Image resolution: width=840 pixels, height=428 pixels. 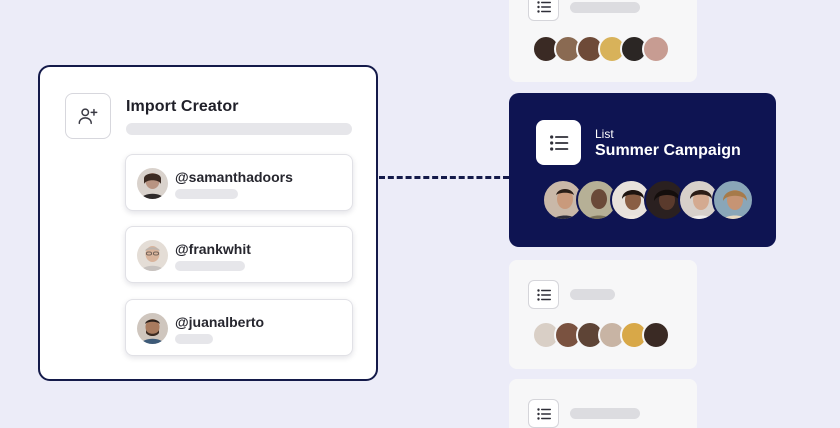 What do you see at coordinates (668, 150) in the screenshot?
I see `list-title: Summer Campaign` at bounding box center [668, 150].